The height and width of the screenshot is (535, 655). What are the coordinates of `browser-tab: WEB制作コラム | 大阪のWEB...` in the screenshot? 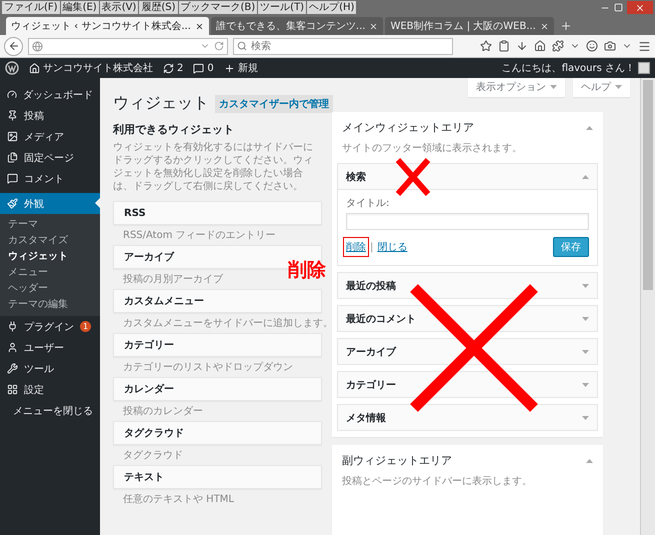 It's located at (469, 26).